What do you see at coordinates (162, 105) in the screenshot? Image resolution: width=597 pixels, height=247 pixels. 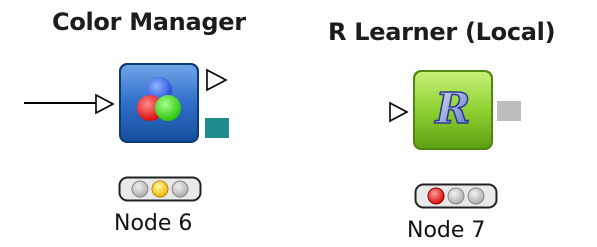 I see `color-manager-icon` at bounding box center [162, 105].